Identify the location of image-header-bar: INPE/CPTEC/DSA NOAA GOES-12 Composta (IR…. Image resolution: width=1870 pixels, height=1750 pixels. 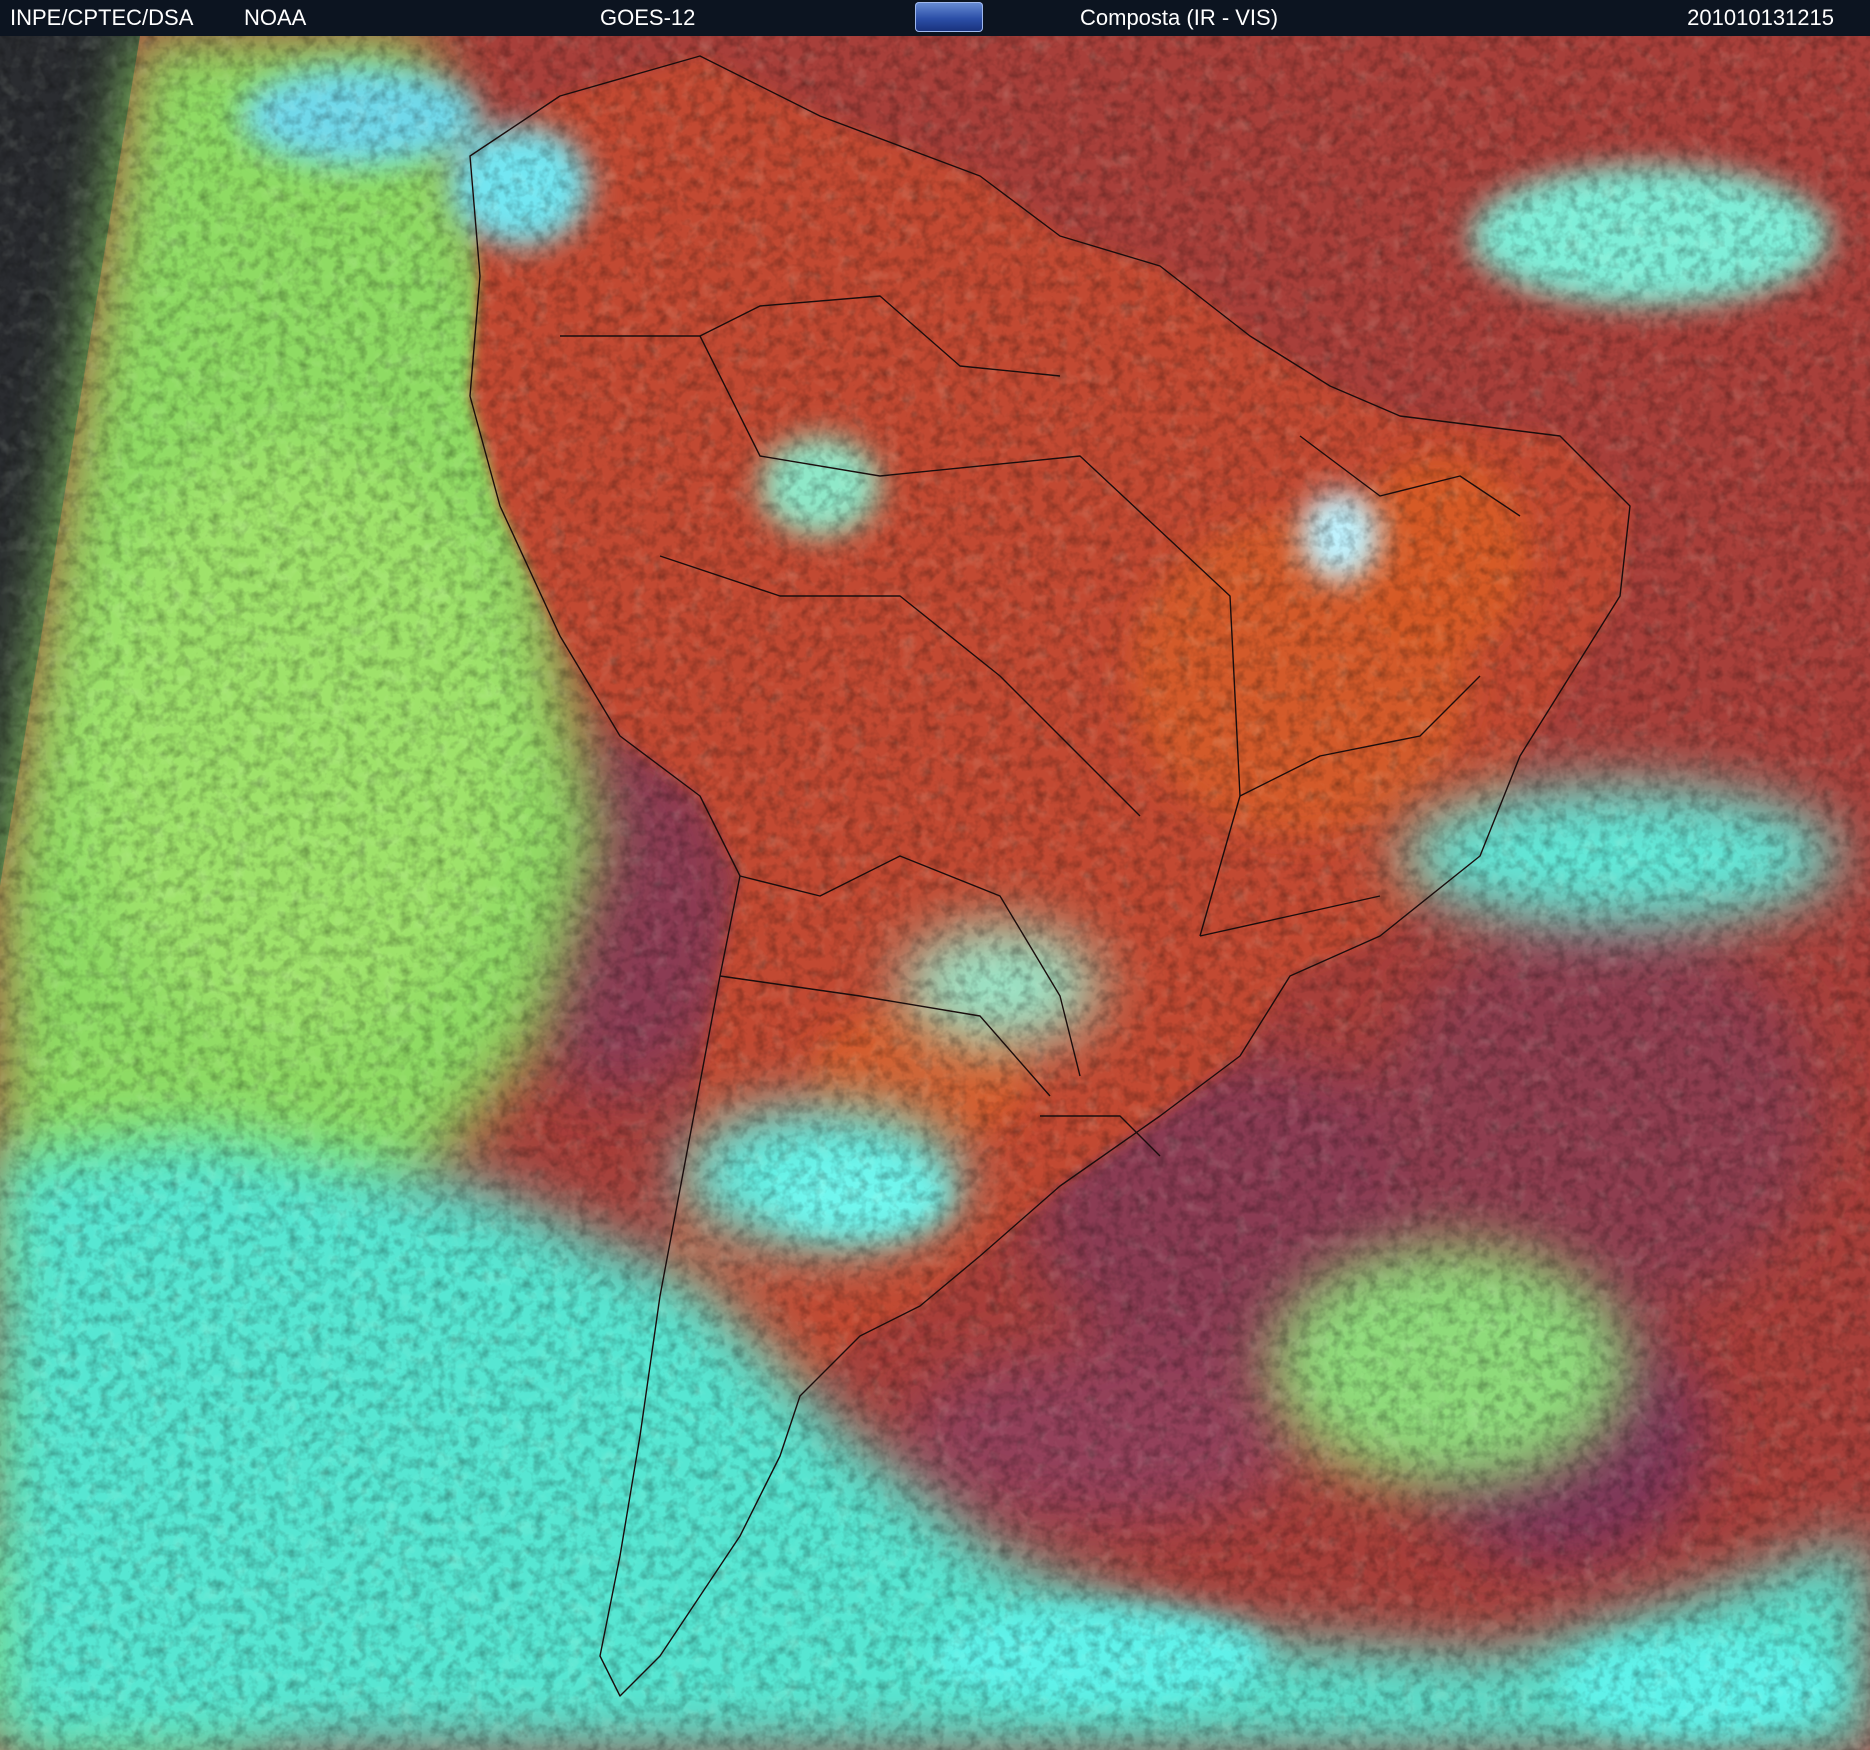
(935, 18).